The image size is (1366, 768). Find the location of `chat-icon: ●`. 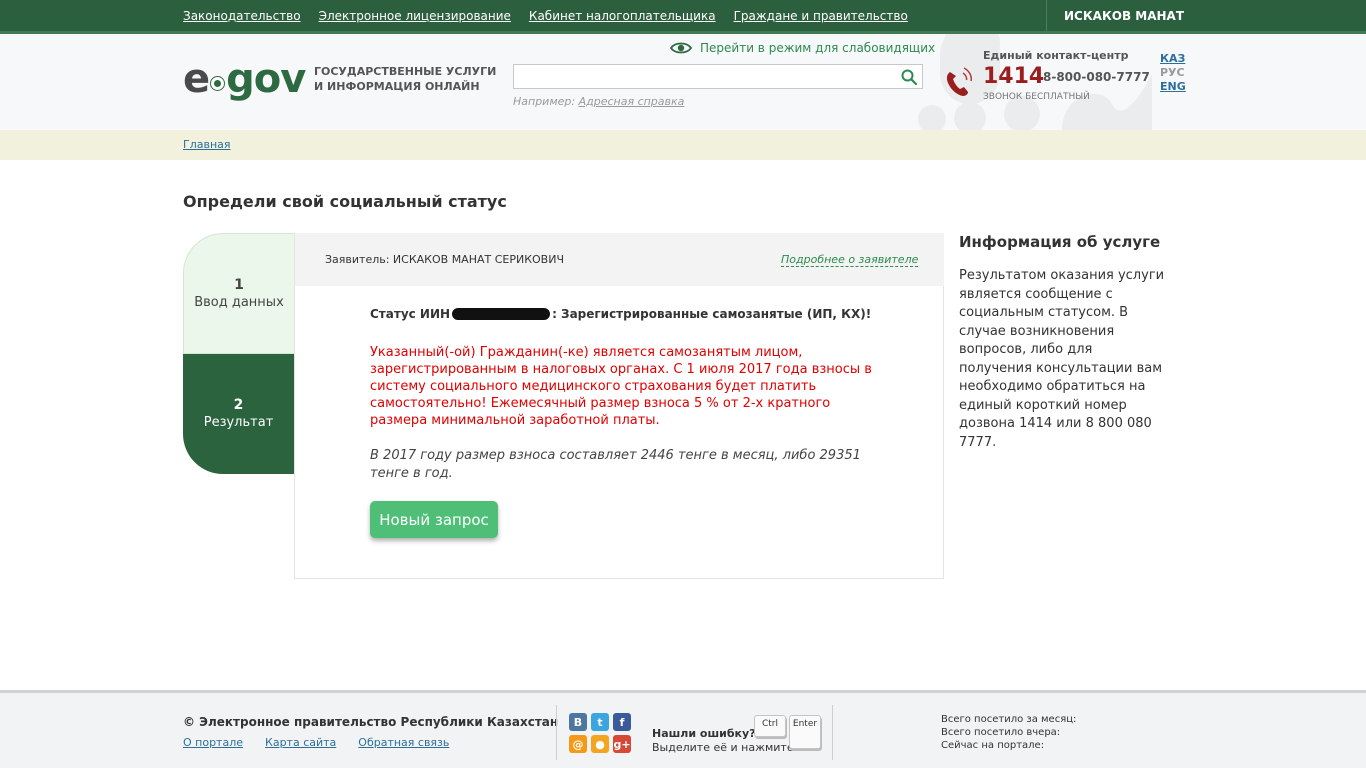

chat-icon: ● is located at coordinates (600, 744).